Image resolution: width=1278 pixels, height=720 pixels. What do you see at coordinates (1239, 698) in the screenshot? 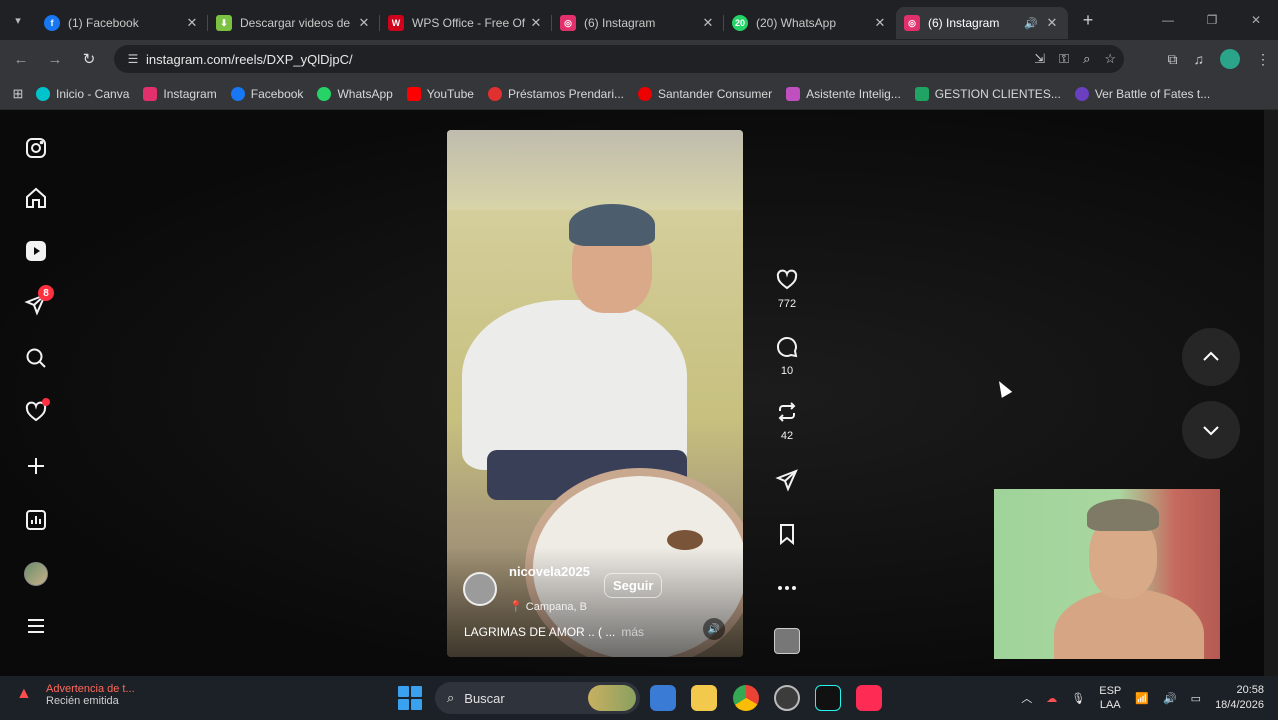
I see `clock: 20:58 18/4/2026` at bounding box center [1239, 698].